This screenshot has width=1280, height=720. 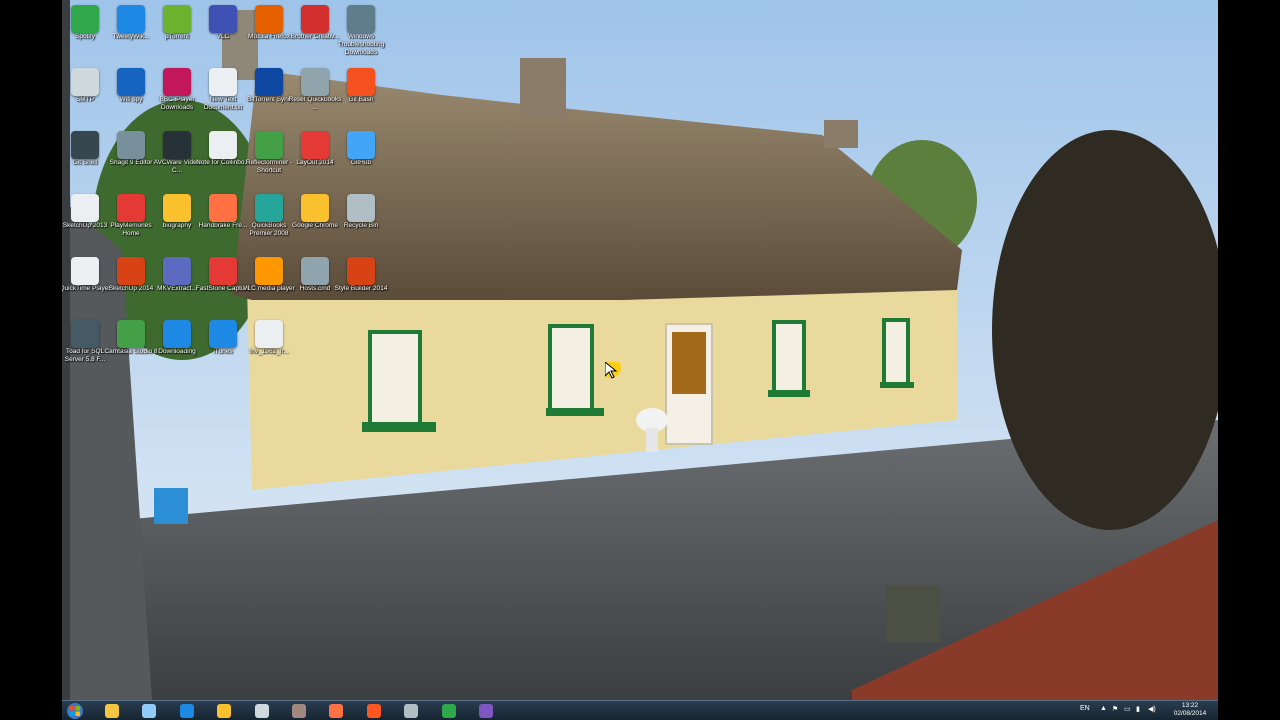 I want to click on spreadsheet-icon, so click(x=269, y=334).